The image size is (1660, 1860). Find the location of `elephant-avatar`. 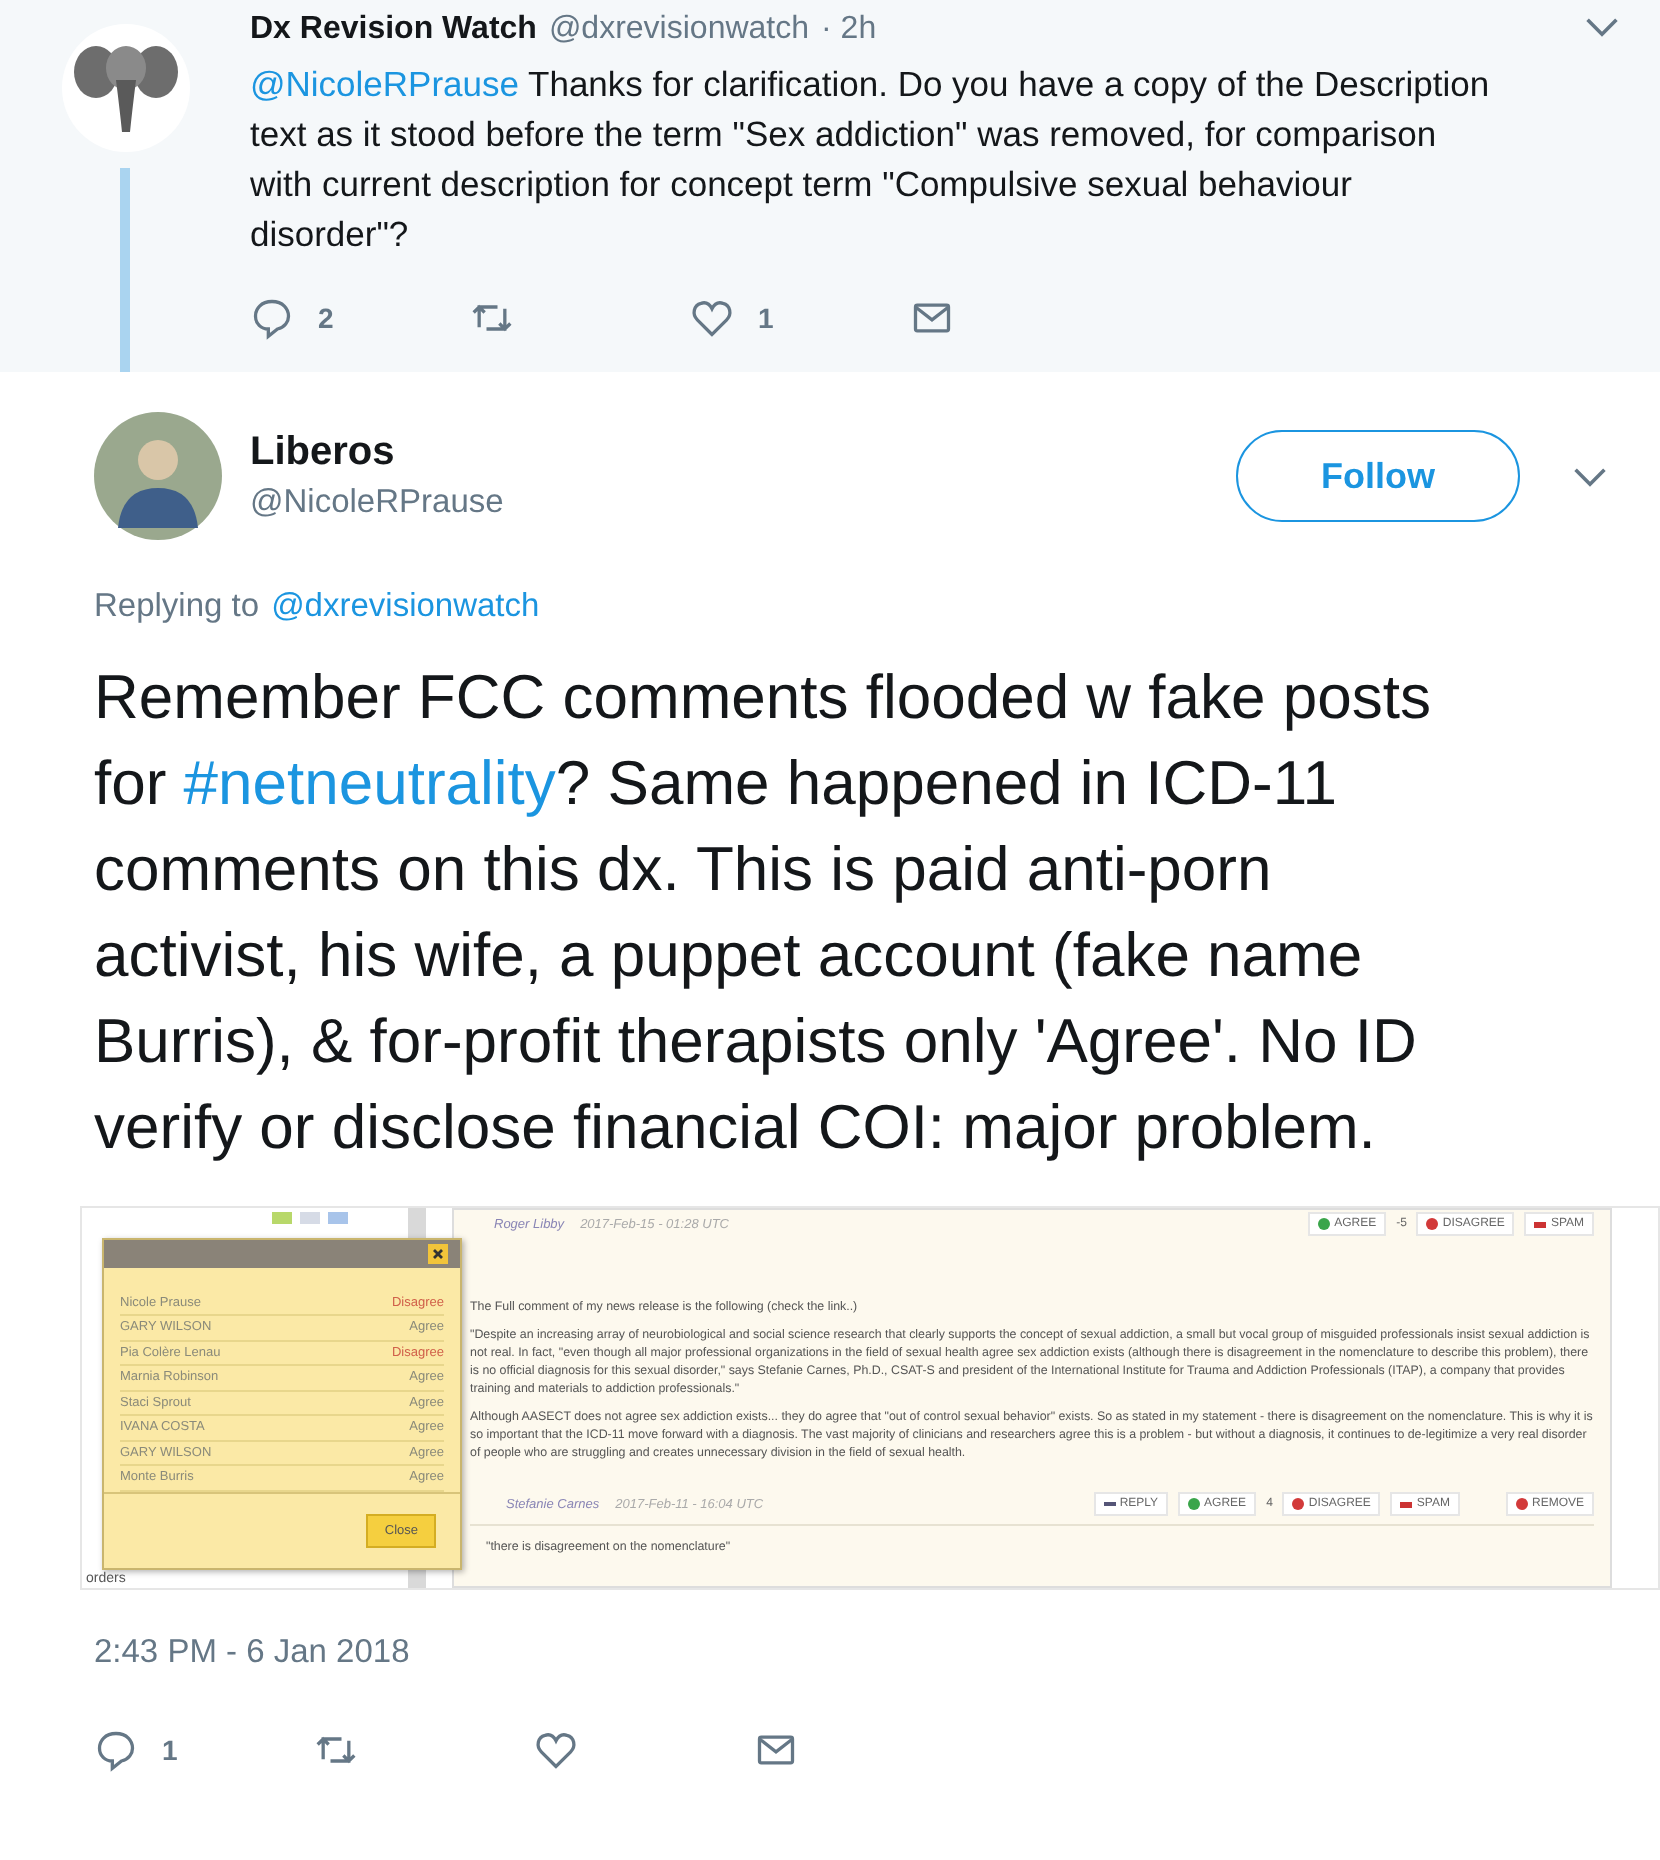

elephant-avatar is located at coordinates (125, 88).